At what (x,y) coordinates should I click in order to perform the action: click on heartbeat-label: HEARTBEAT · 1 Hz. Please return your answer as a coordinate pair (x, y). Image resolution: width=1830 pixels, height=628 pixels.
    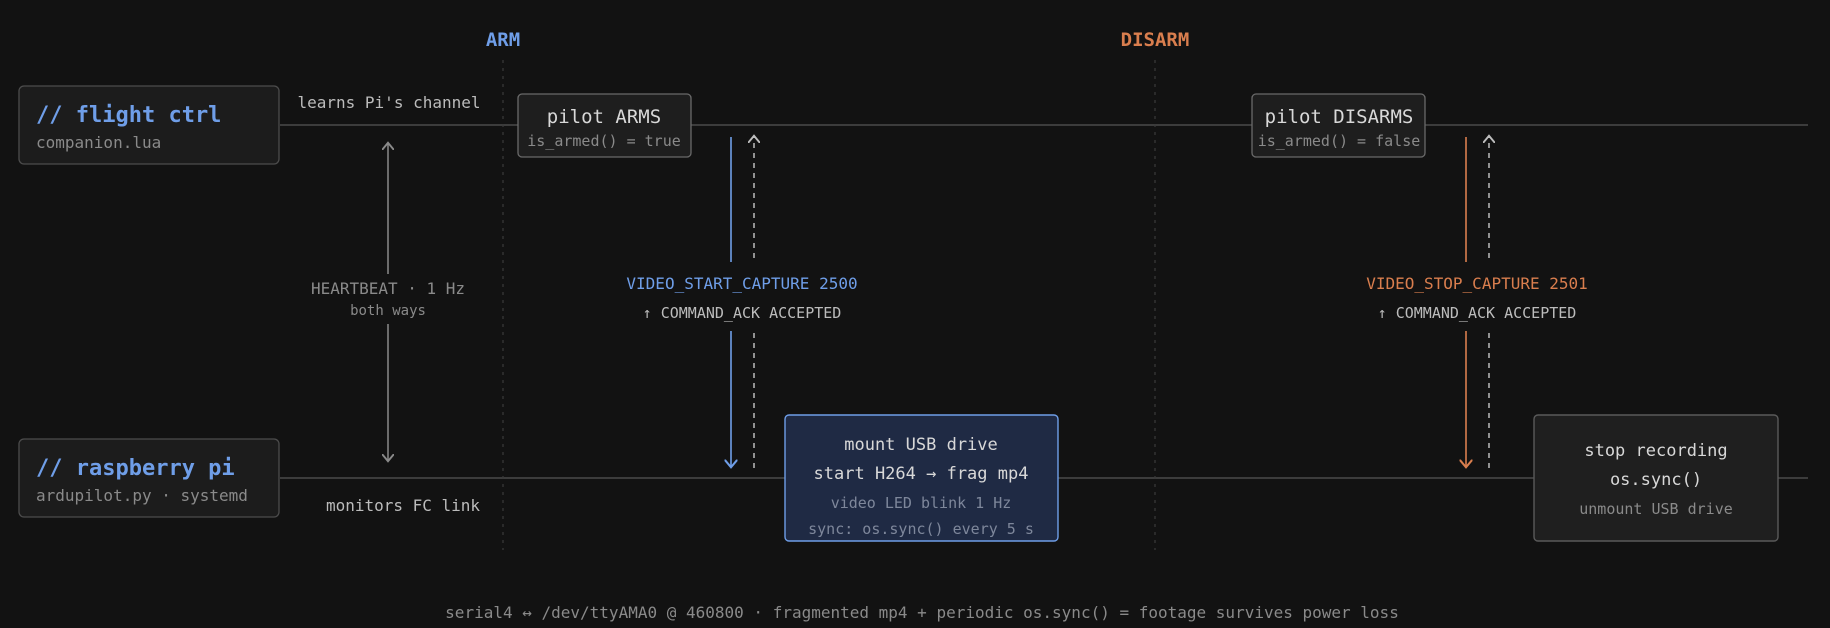
    Looking at the image, I should click on (388, 288).